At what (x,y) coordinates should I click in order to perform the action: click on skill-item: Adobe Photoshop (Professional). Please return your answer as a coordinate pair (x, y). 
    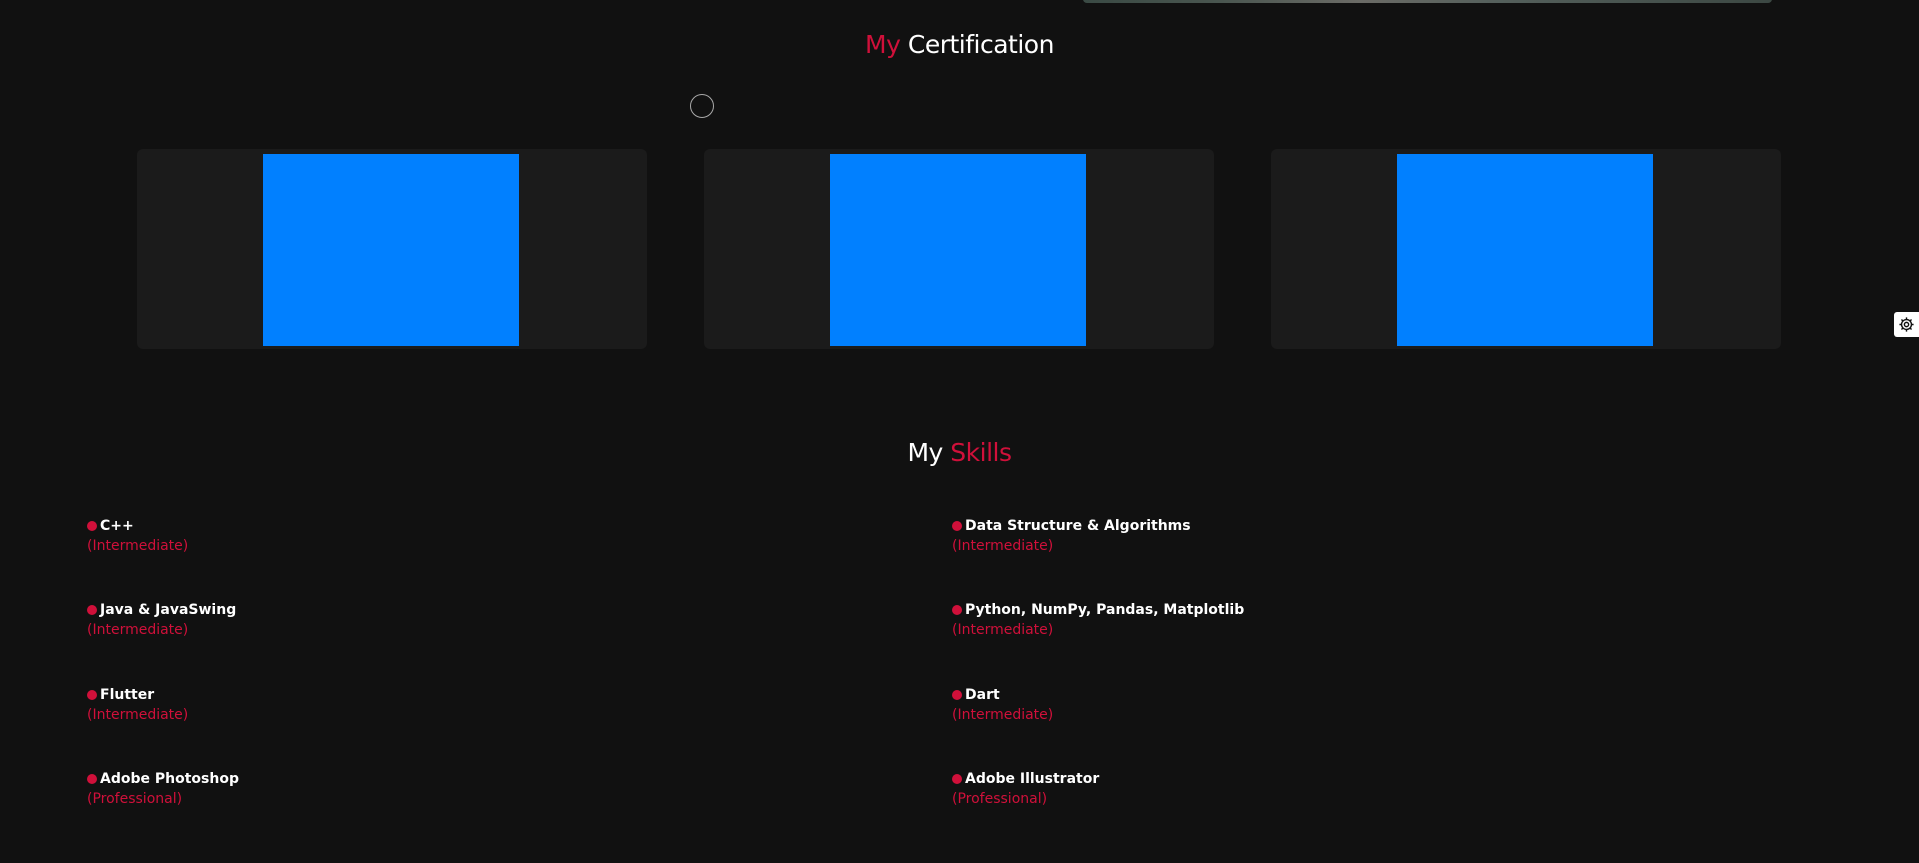
    Looking at the image, I should click on (387, 789).